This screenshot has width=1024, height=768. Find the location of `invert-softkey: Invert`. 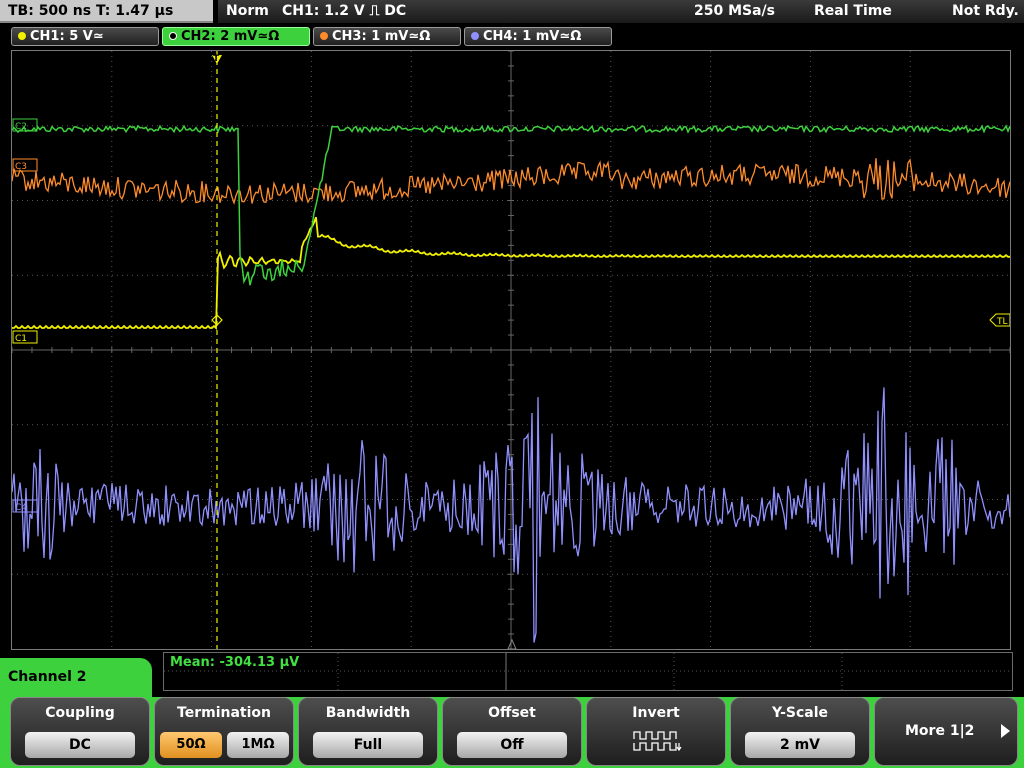

invert-softkey: Invert is located at coordinates (656, 731).